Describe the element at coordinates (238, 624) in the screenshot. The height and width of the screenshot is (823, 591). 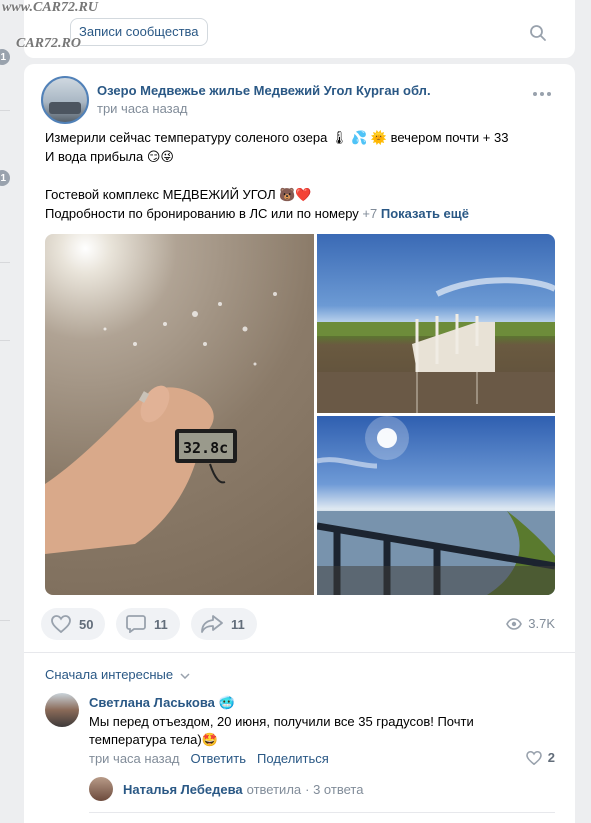
I see `share-count: 11` at that location.